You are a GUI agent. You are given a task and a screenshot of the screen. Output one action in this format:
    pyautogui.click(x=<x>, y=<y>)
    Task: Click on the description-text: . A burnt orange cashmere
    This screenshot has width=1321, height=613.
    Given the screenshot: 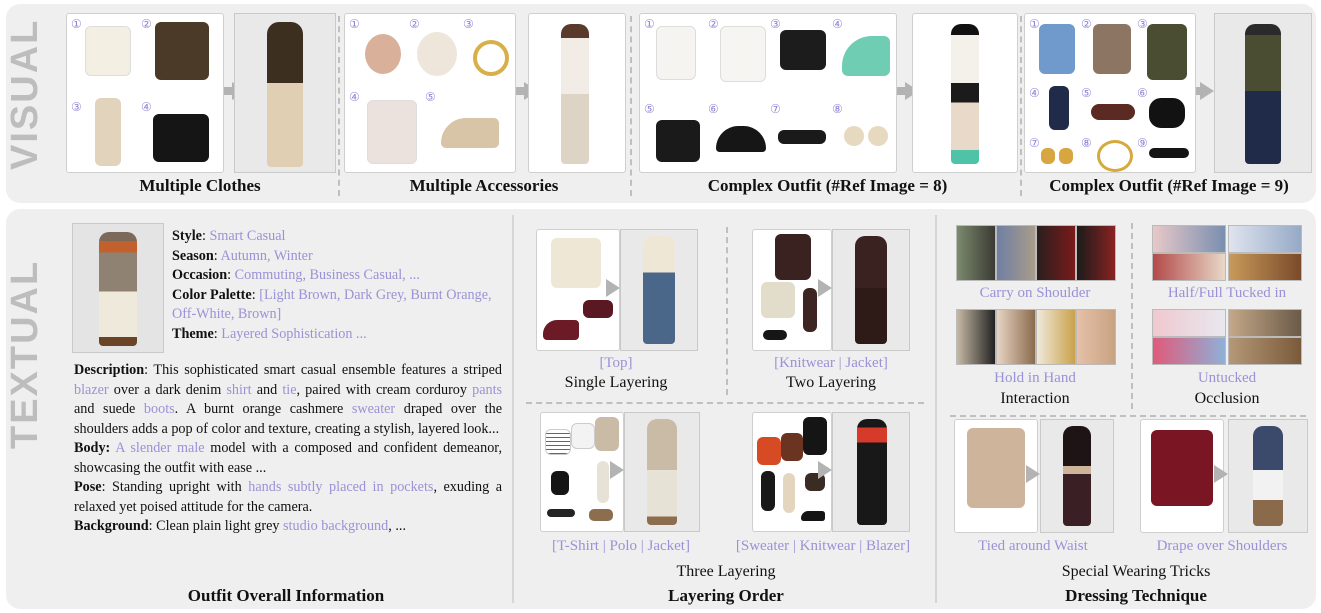 What is the action you would take?
    pyautogui.click(x=259, y=409)
    